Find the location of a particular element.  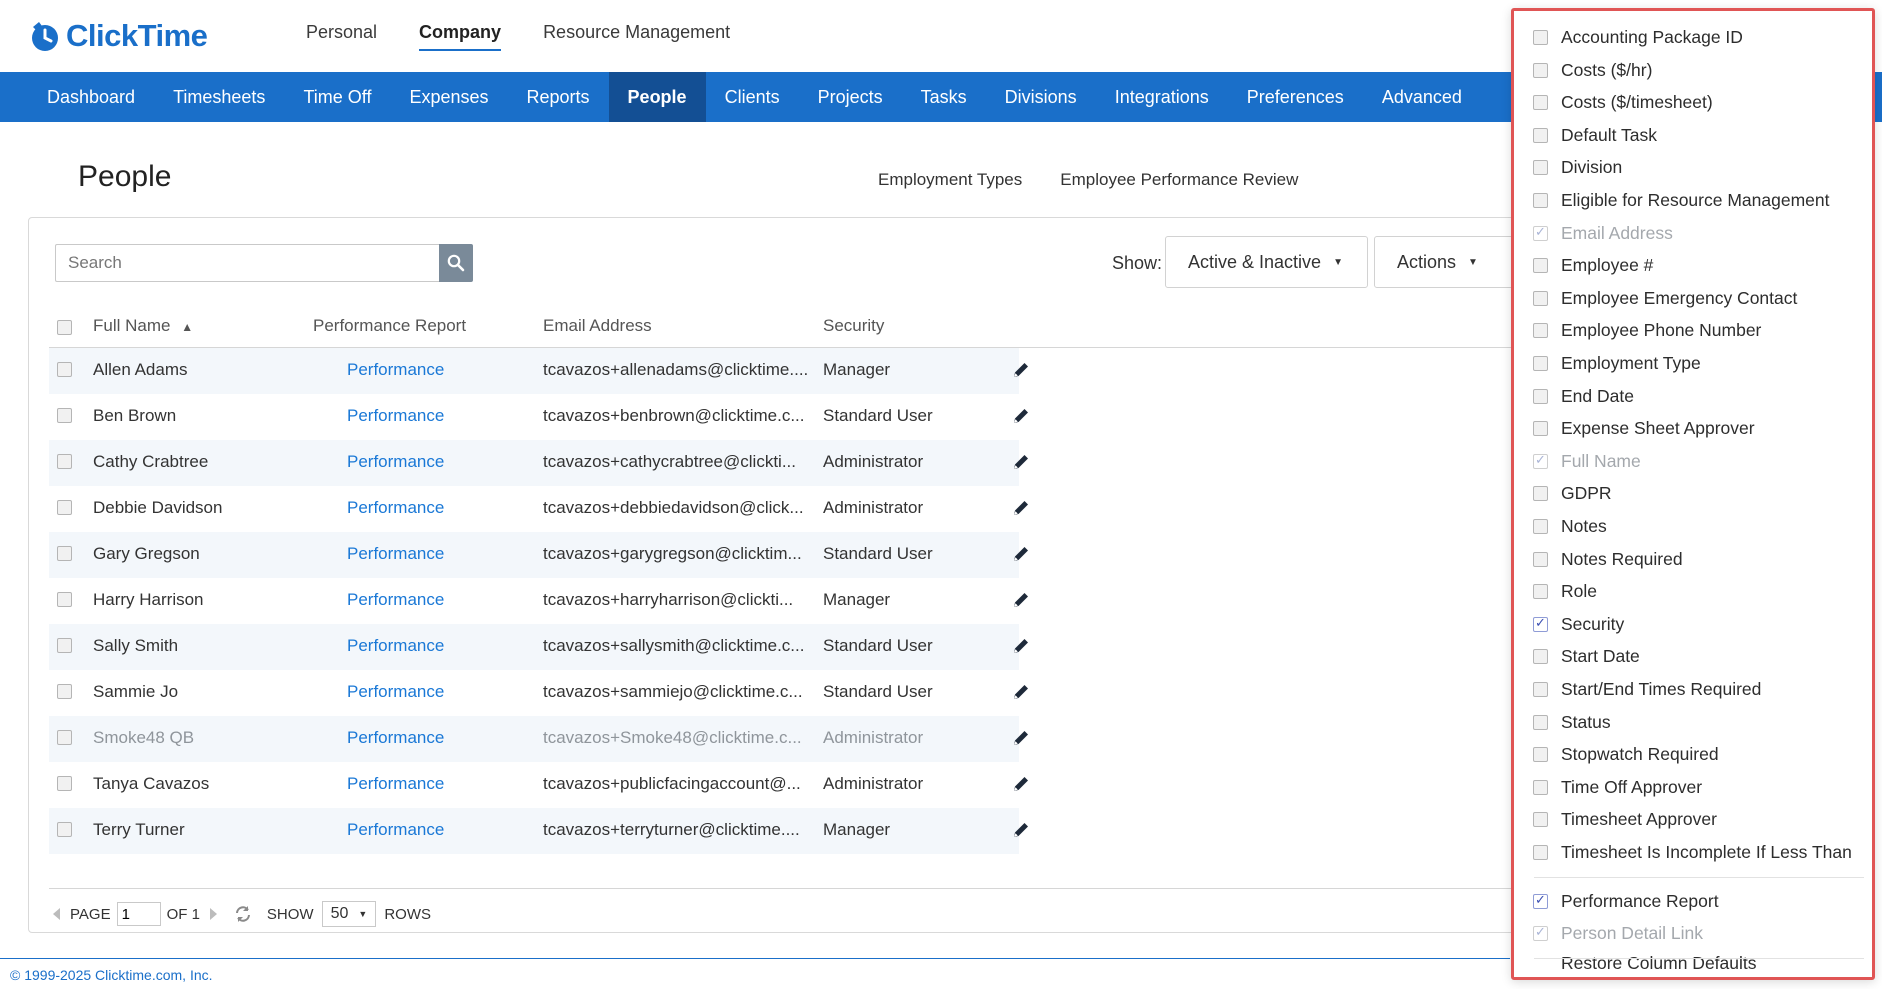

prev-page-icon is located at coordinates (56, 914).